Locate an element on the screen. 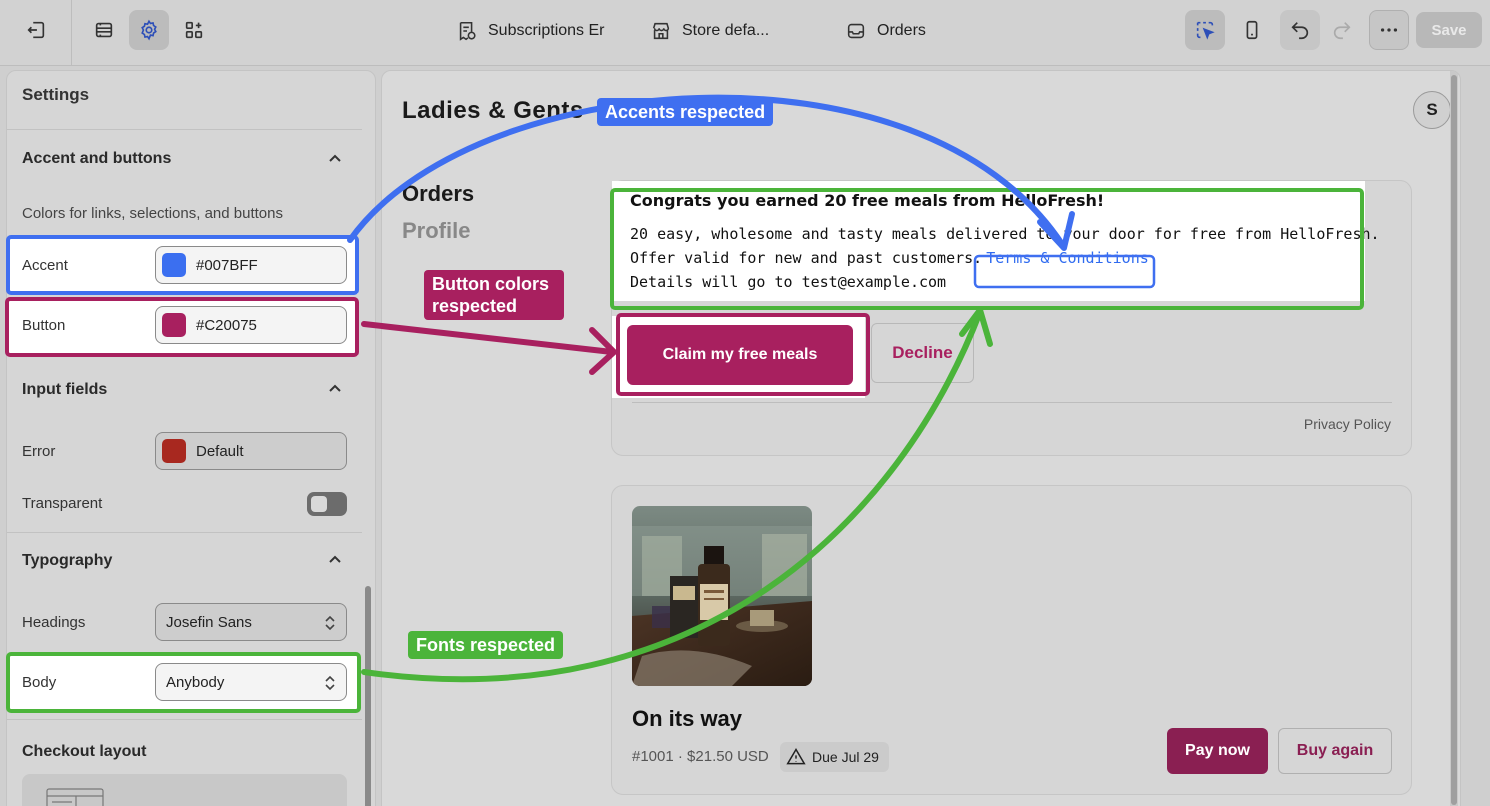 This screenshot has height=806, width=1490. body-font-select: Anybody is located at coordinates (251, 682).